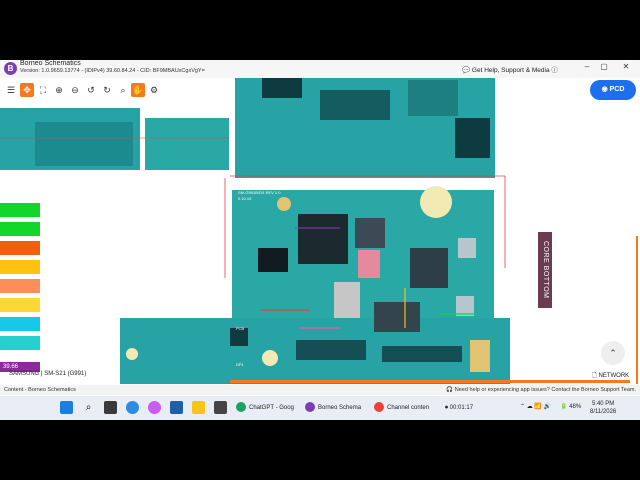  I want to click on redo-icon: ↻, so click(107, 90).